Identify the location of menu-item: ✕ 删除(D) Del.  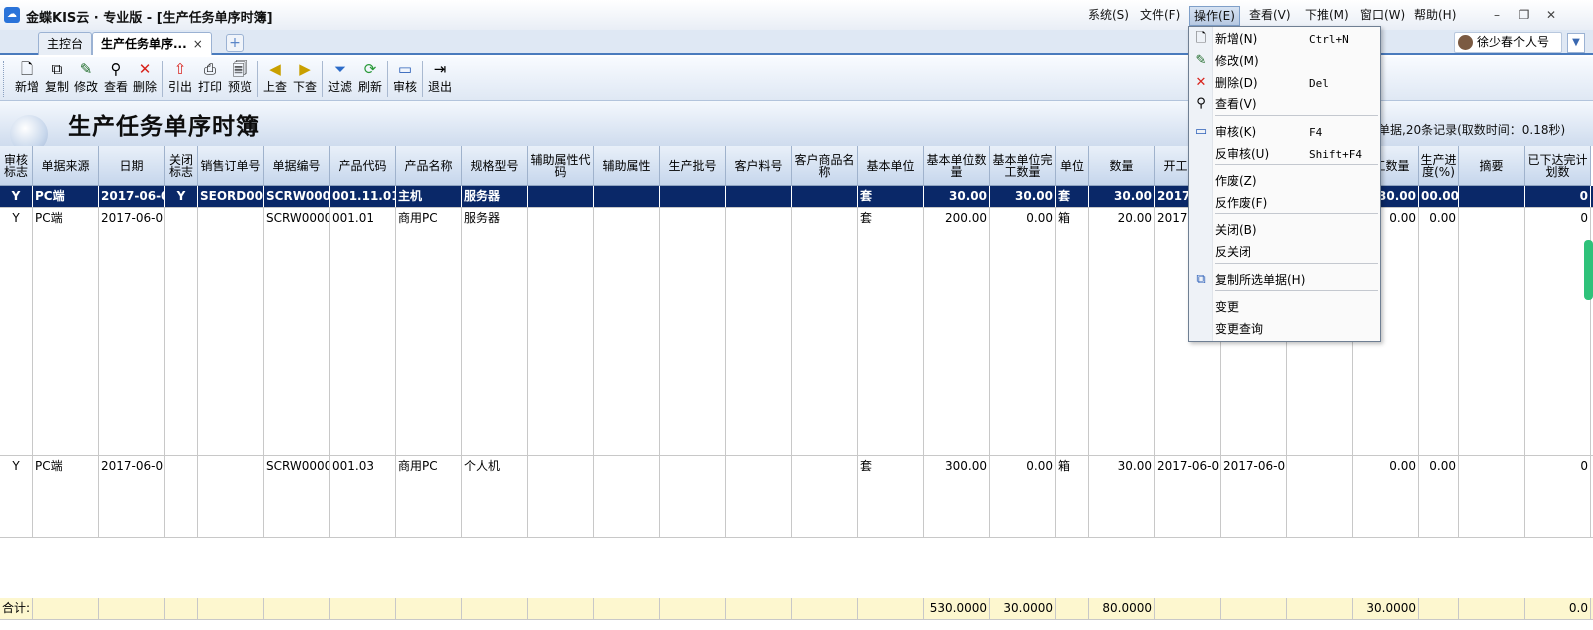
(1284, 83).